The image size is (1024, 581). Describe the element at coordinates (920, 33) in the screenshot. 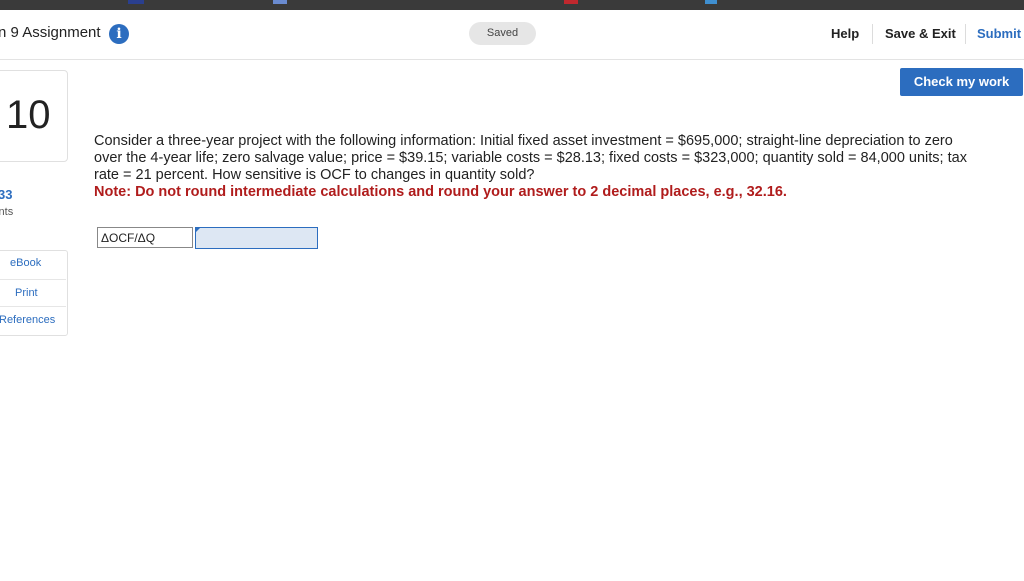

I see `save-exit-link: Save & Exit` at that location.